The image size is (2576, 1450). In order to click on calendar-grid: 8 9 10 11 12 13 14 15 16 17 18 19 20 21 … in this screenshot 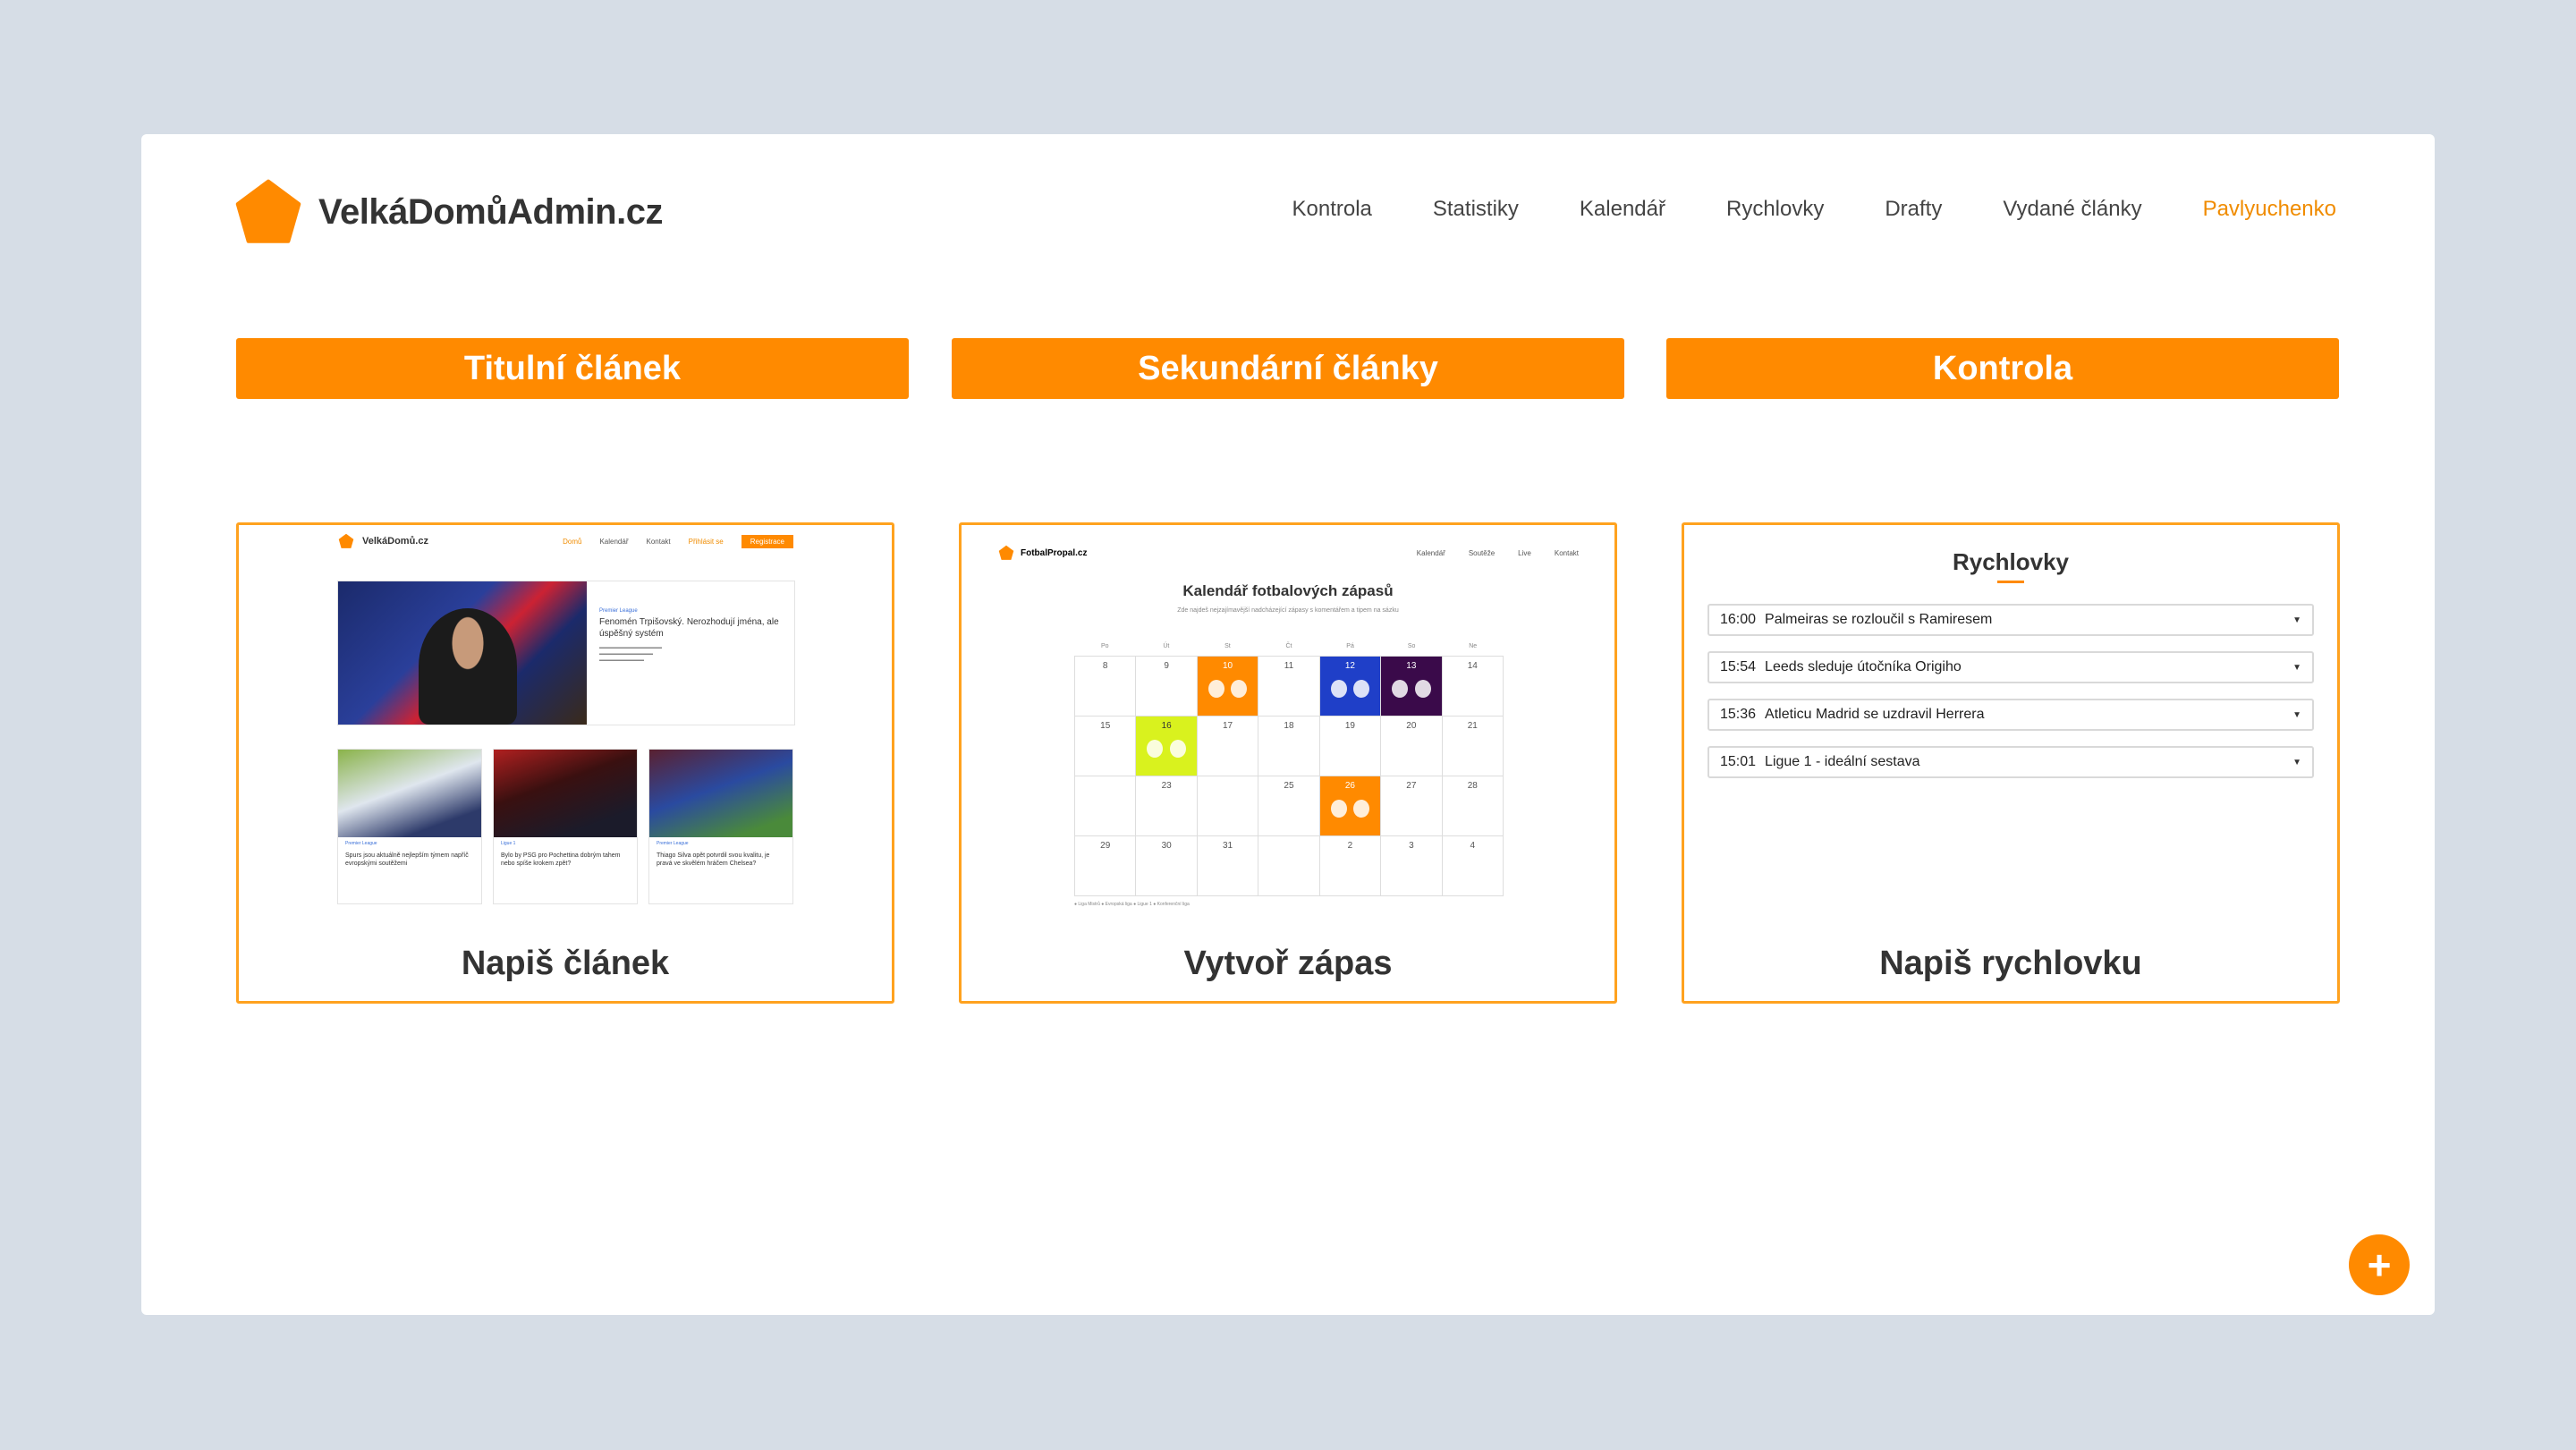, I will do `click(1289, 776)`.